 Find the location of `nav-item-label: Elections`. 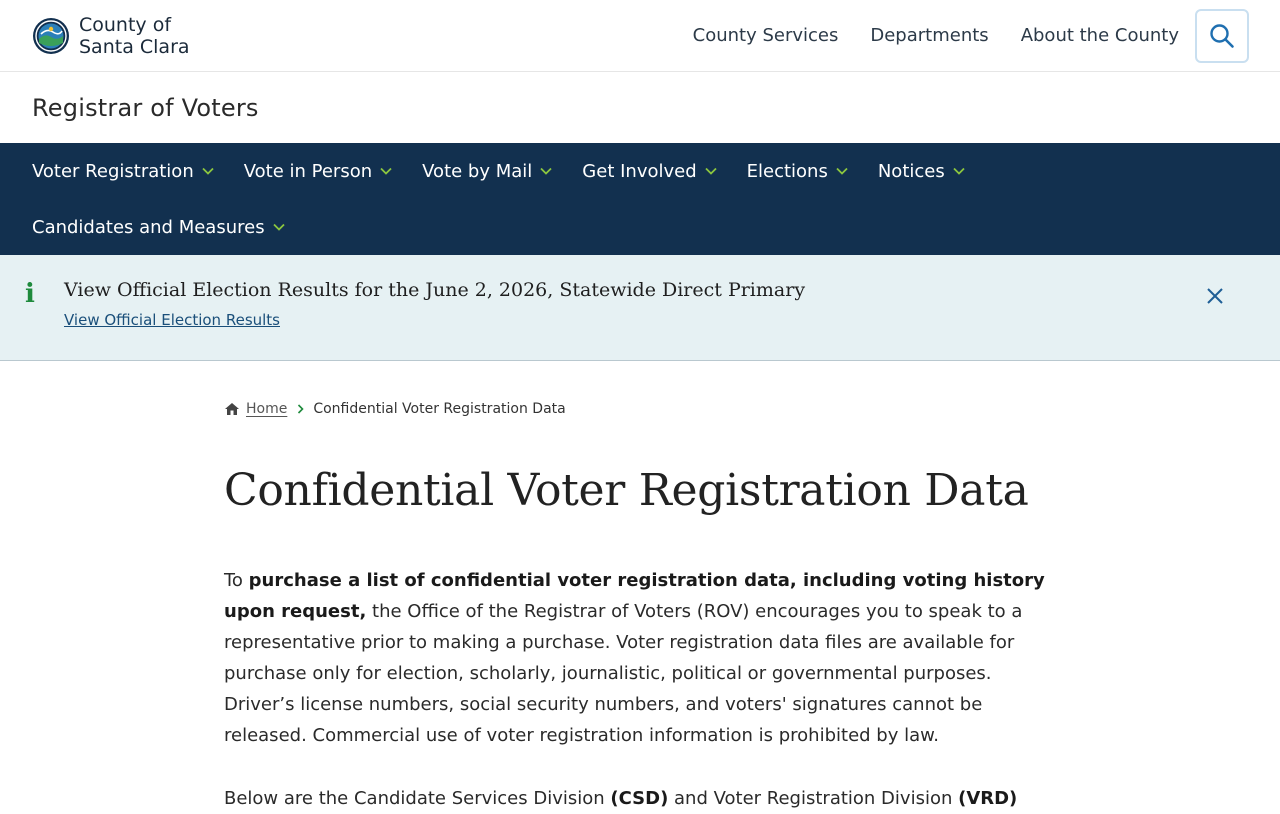

nav-item-label: Elections is located at coordinates (787, 171).